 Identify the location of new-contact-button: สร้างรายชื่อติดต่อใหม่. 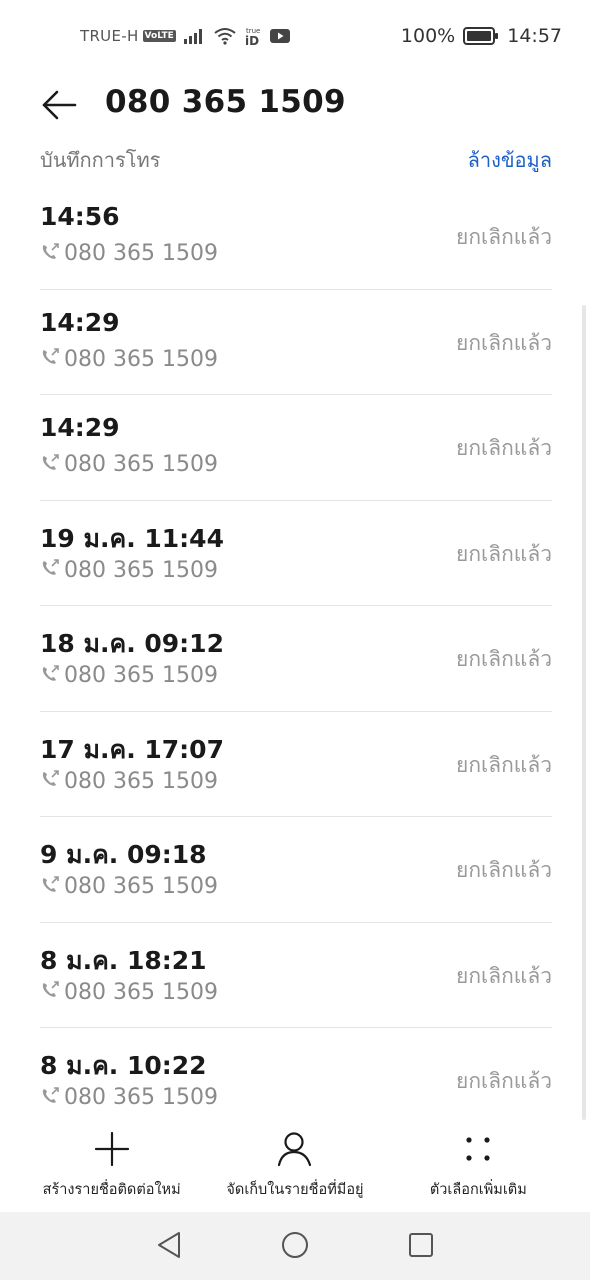
(112, 1164).